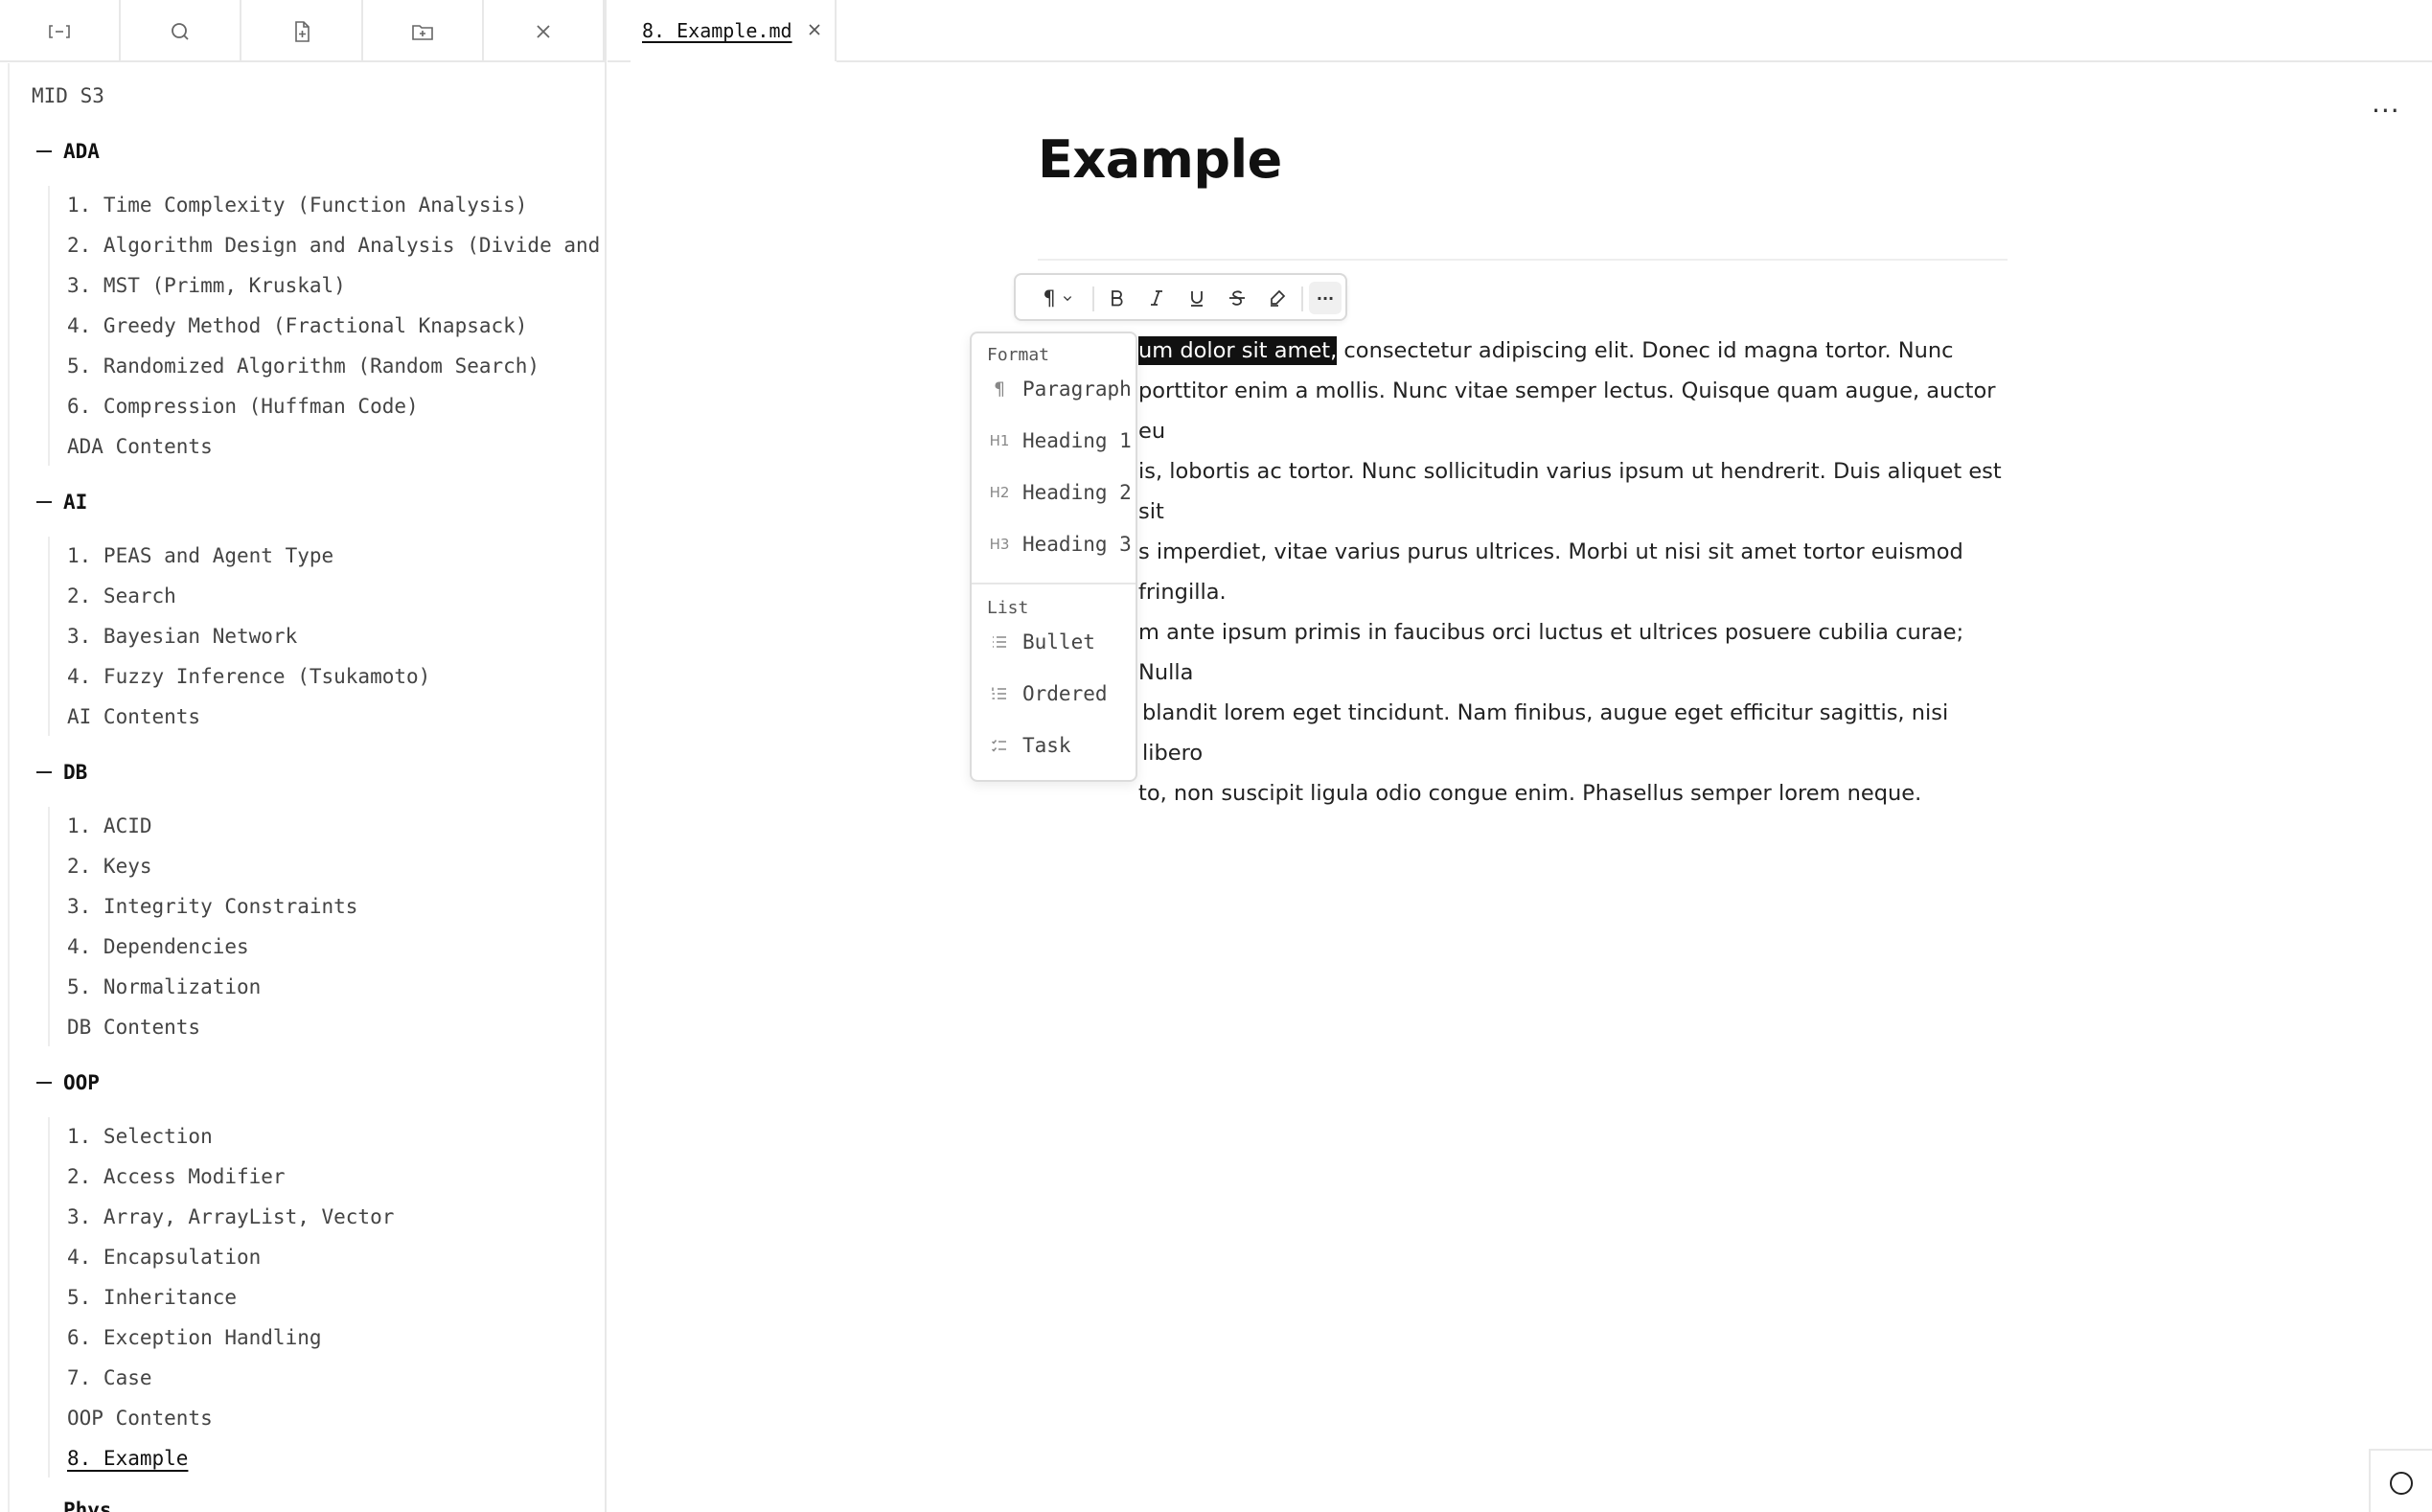 This screenshot has width=2432, height=1512. I want to click on new-folder-button, so click(423, 31).